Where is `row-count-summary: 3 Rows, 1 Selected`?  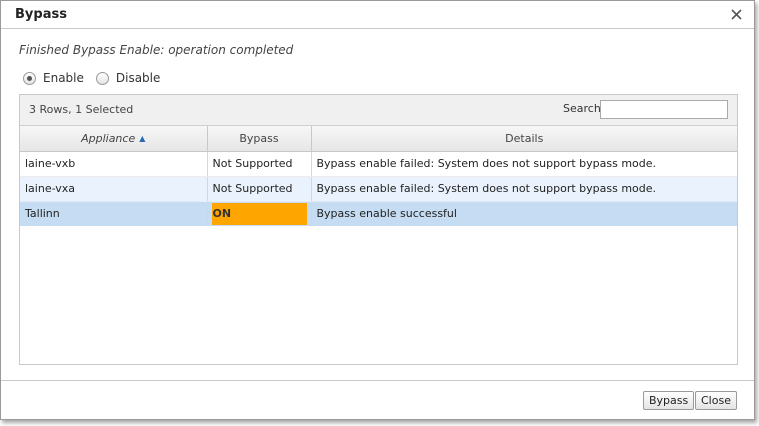
row-count-summary: 3 Rows, 1 Selected is located at coordinates (81, 109).